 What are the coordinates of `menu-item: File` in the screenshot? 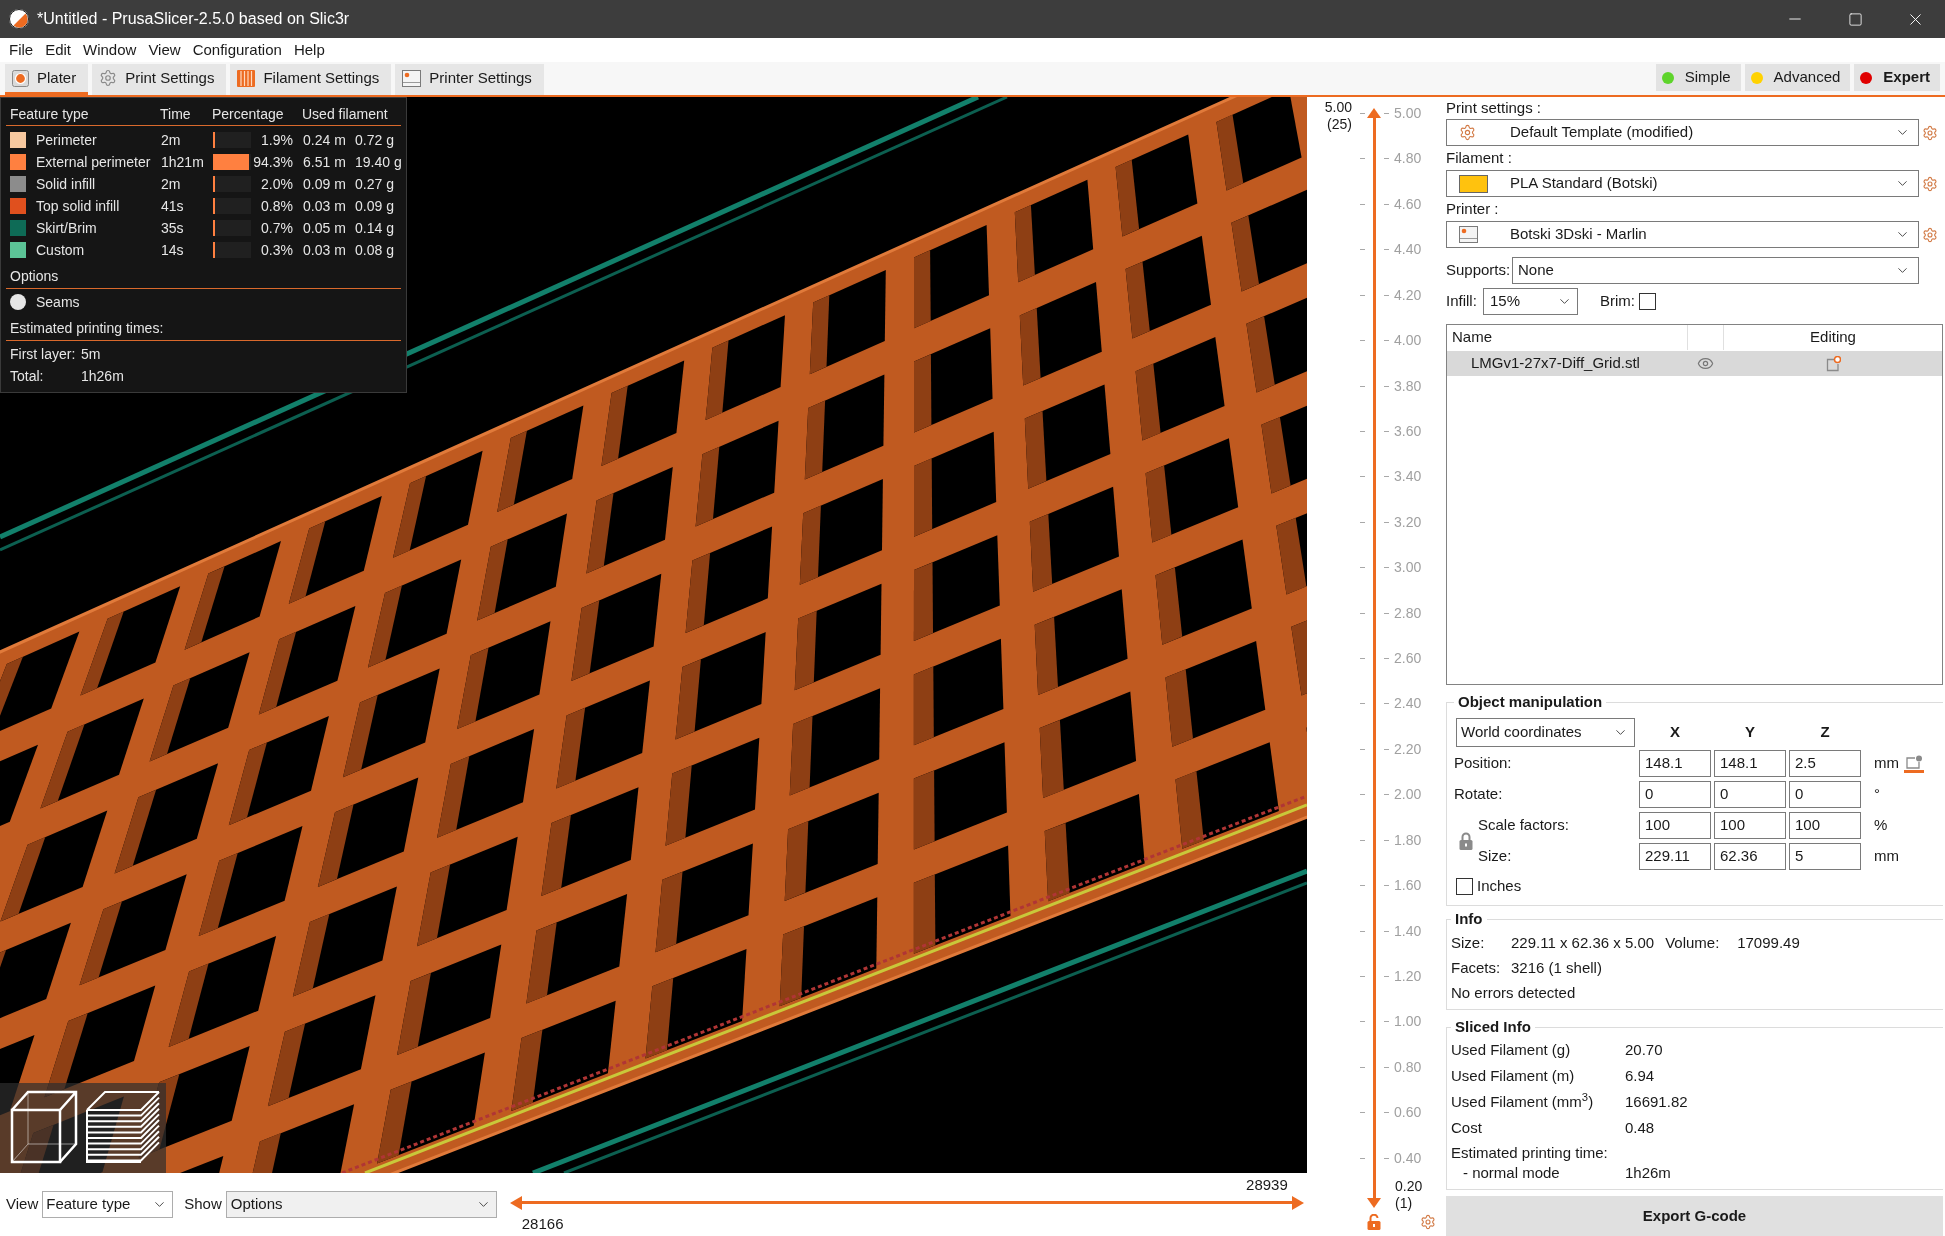 It's located at (21, 50).